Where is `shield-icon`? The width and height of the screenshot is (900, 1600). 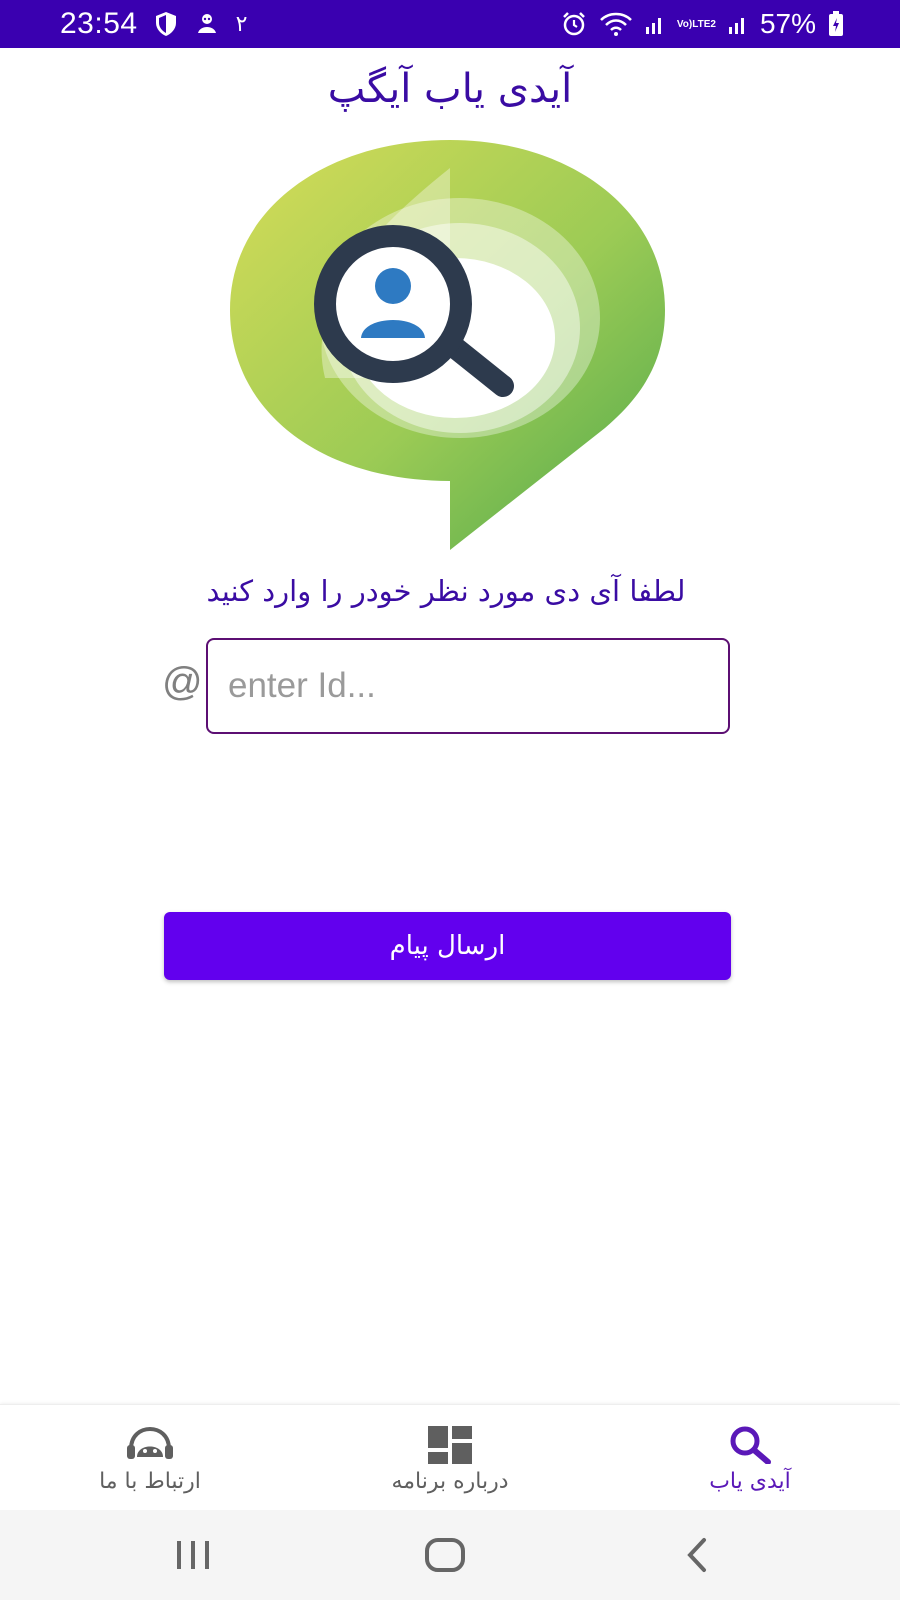
shield-icon is located at coordinates (166, 24).